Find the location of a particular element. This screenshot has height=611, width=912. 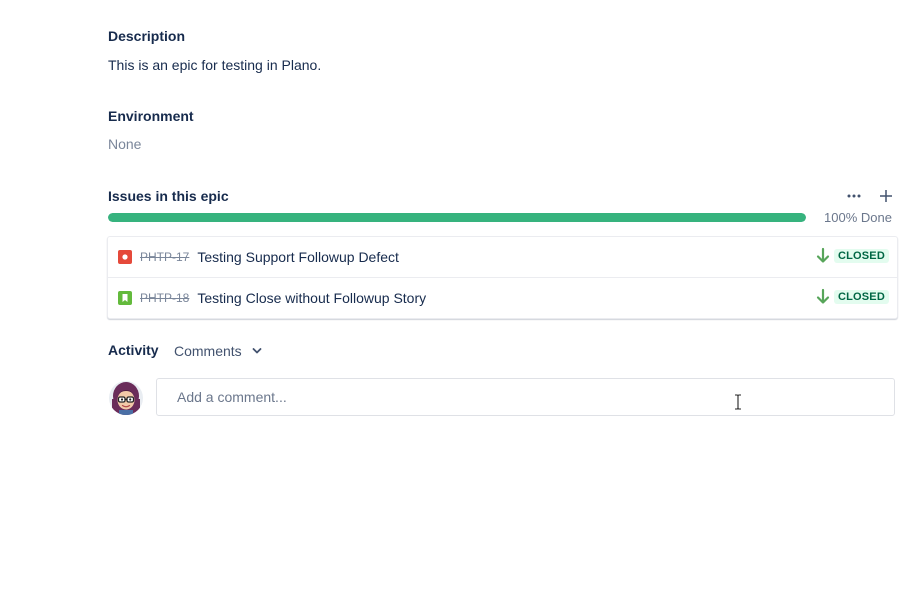

environment-value: None is located at coordinates (124, 144).